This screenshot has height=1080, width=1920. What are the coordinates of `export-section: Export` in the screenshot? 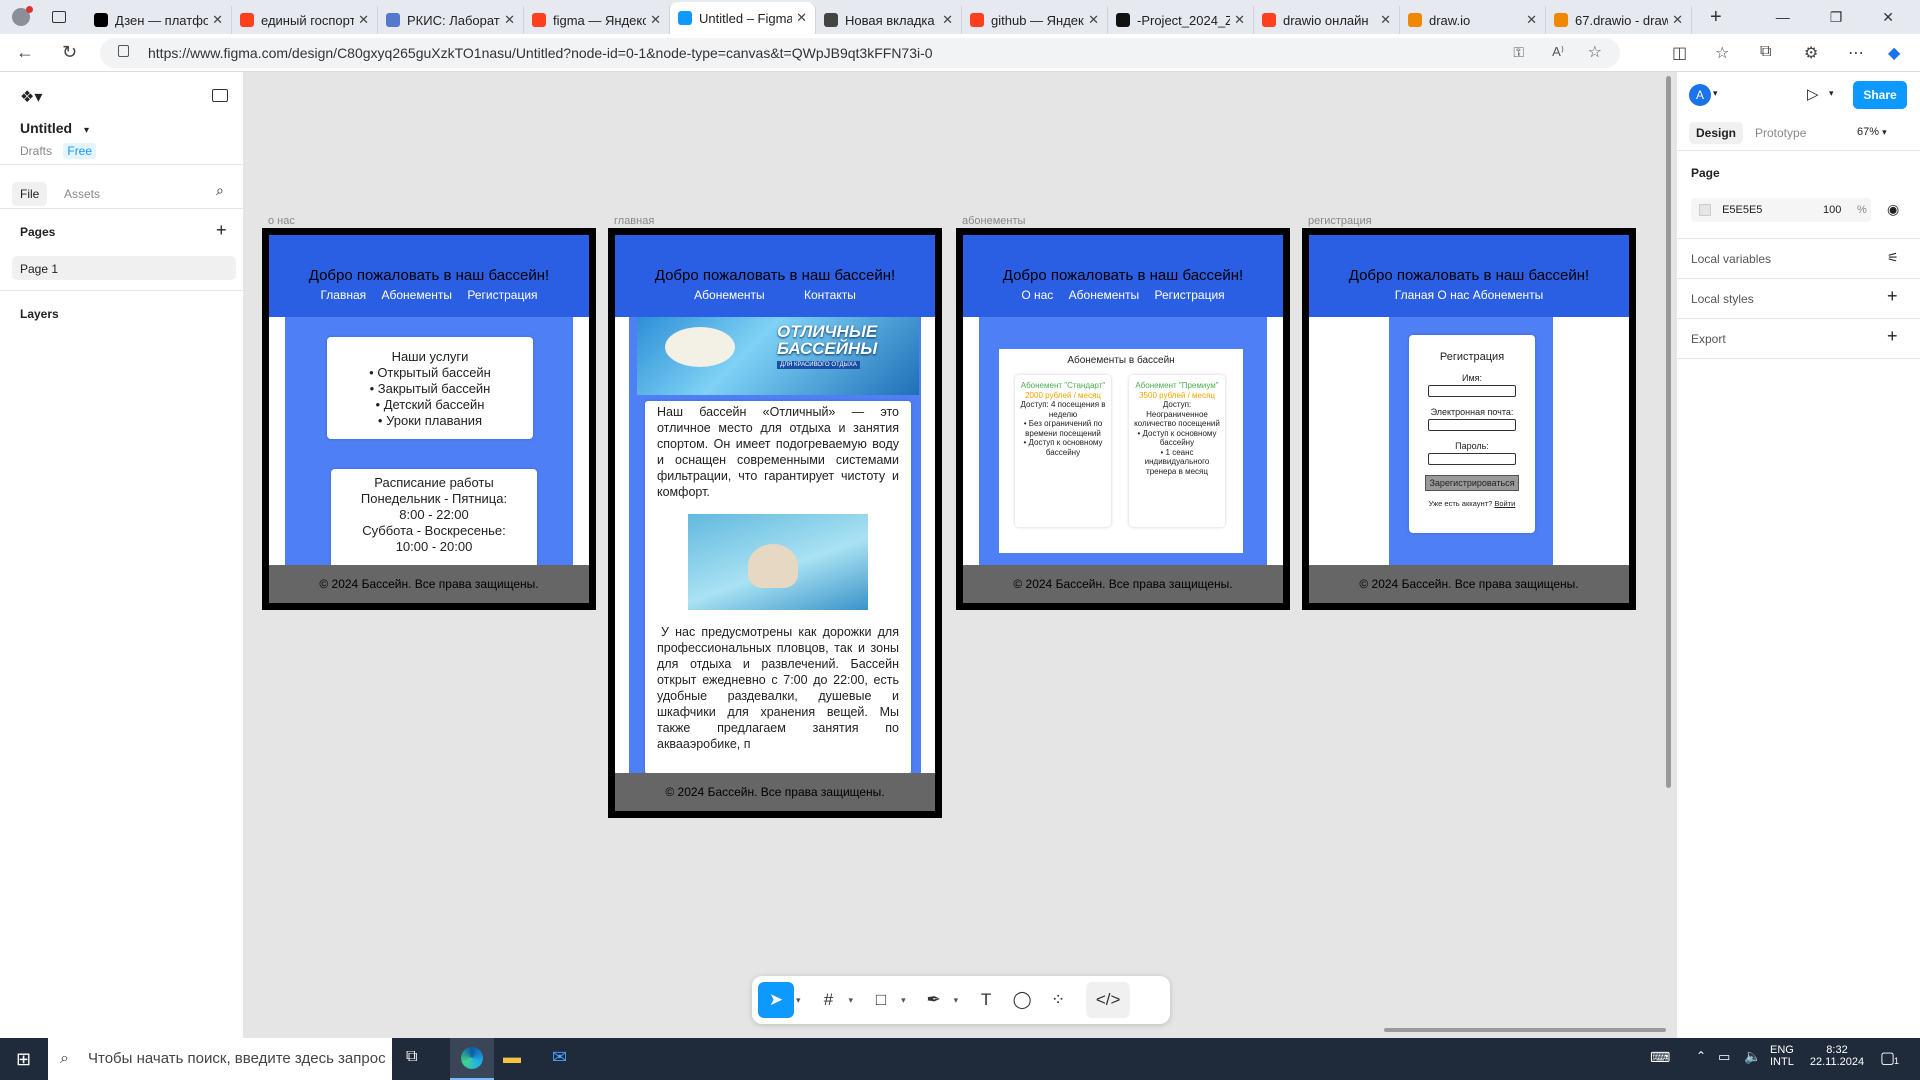 It's located at (1708, 339).